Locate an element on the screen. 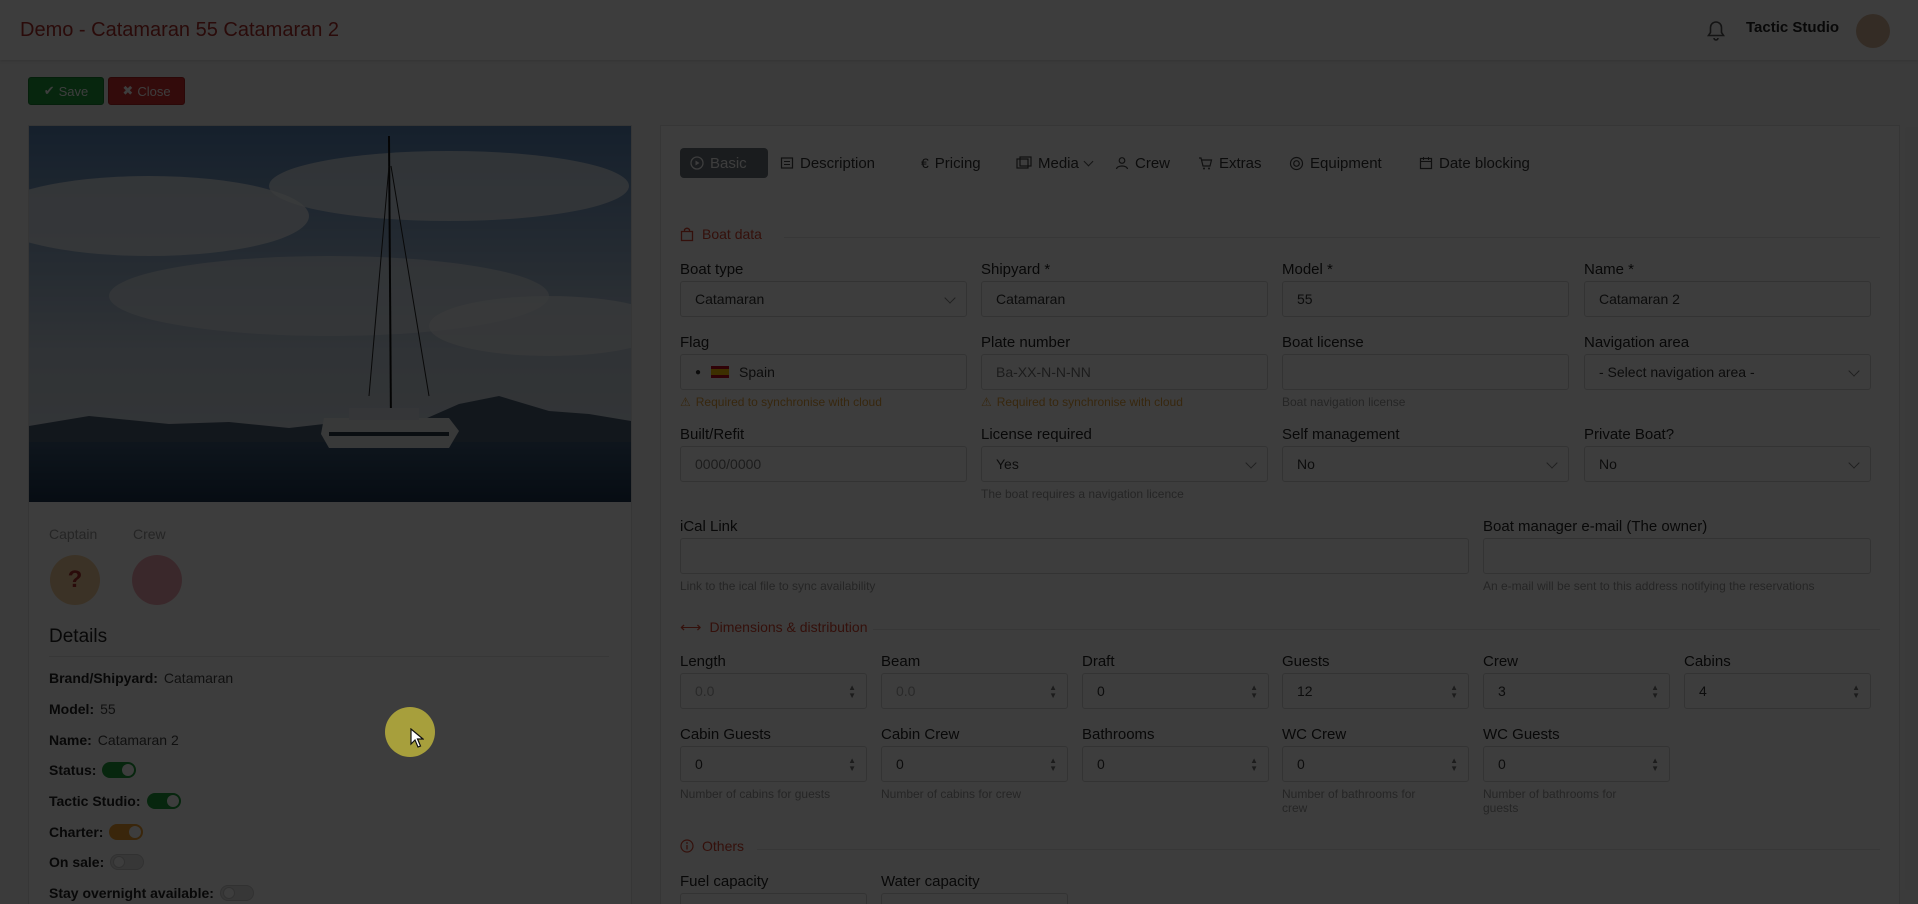 The height and width of the screenshot is (904, 1918). tactic-studio-toggle is located at coordinates (163, 801).